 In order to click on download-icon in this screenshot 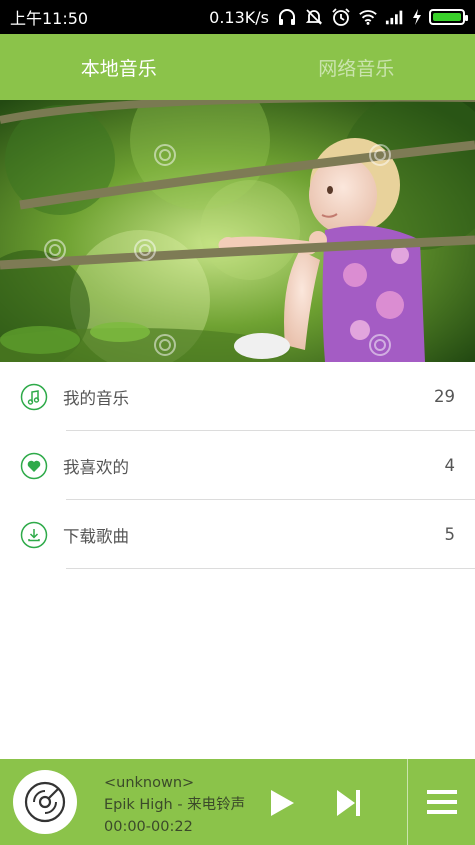, I will do `click(34, 535)`.